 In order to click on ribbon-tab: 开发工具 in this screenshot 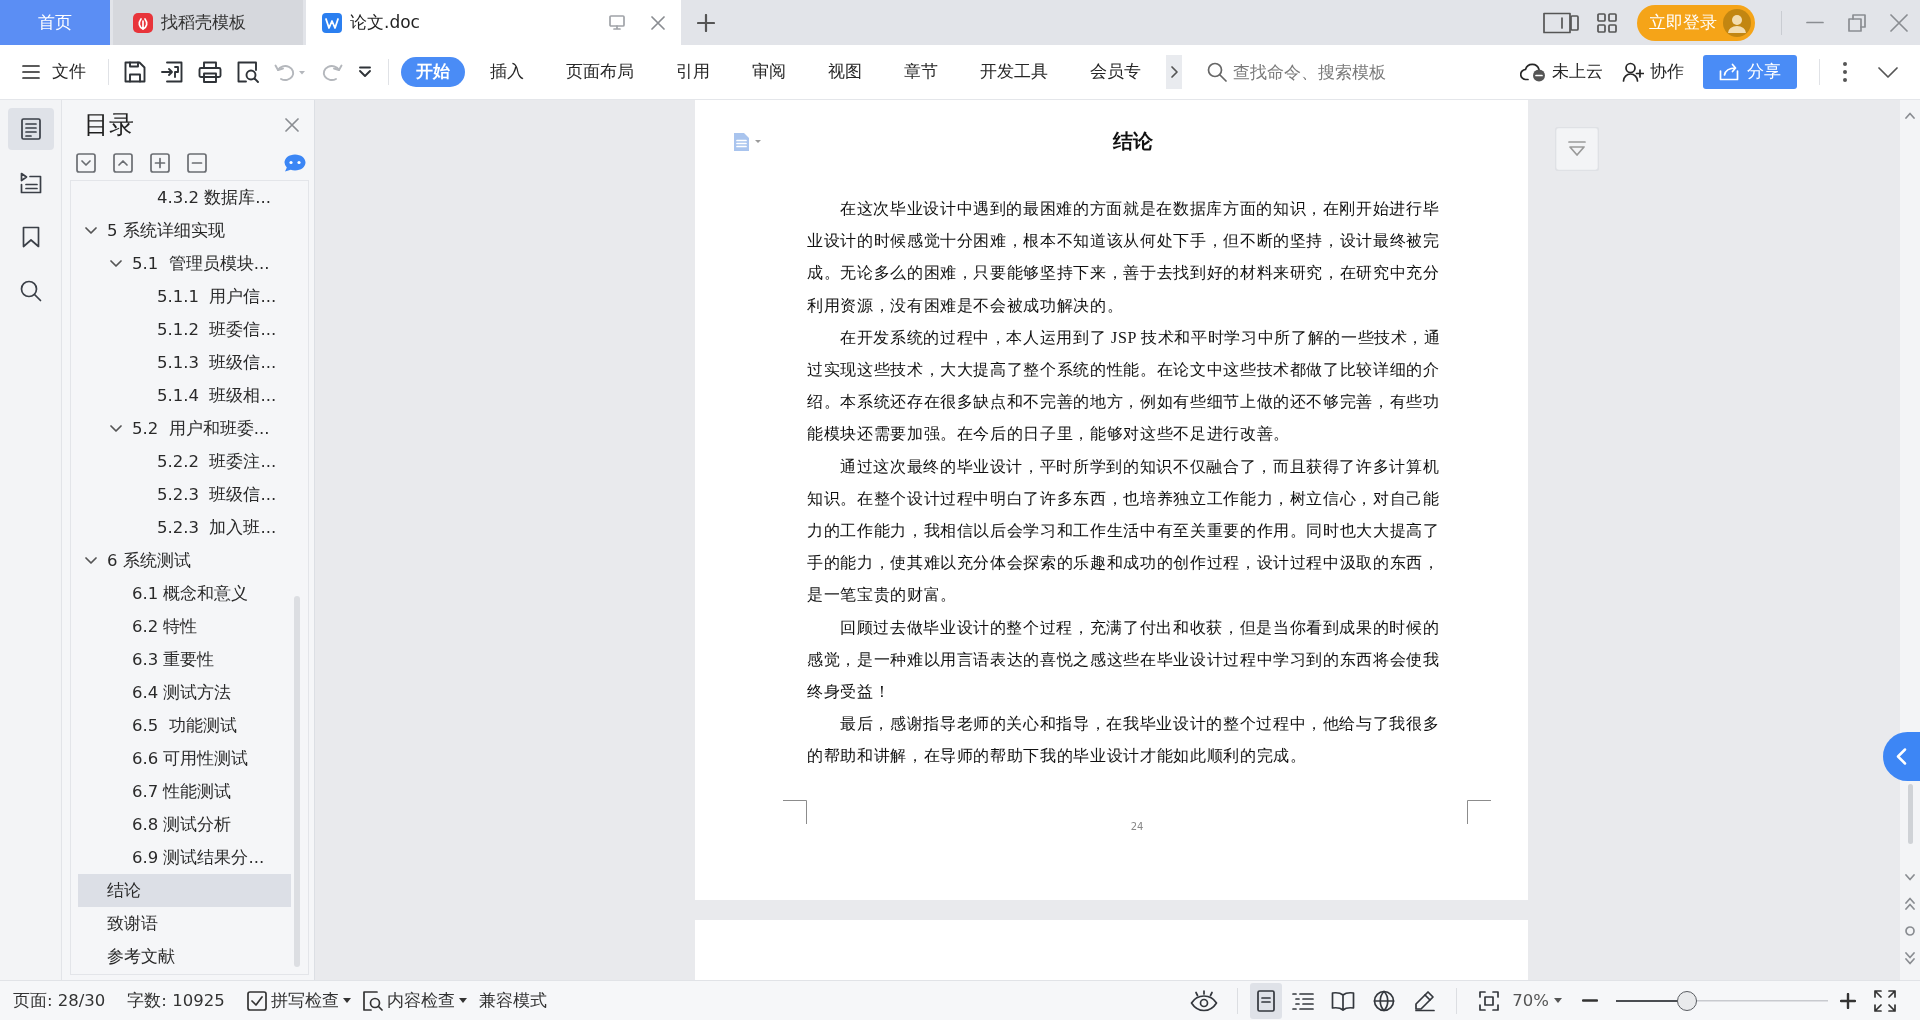, I will do `click(1014, 72)`.